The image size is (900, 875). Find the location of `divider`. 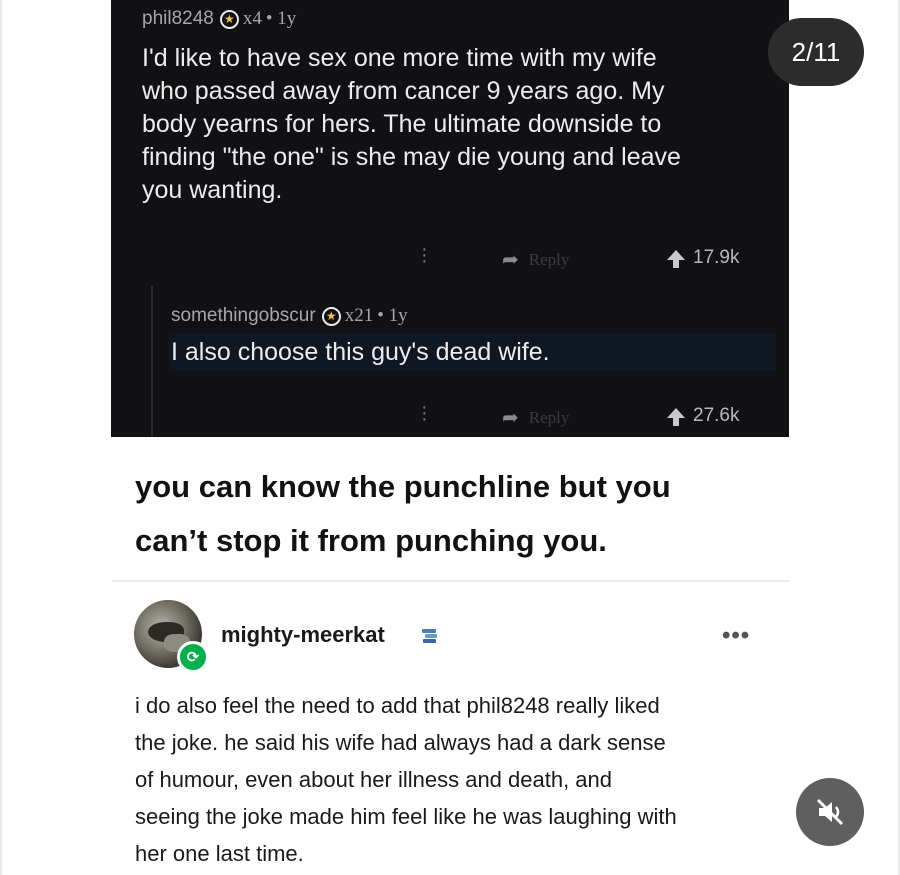

divider is located at coordinates (451, 581).